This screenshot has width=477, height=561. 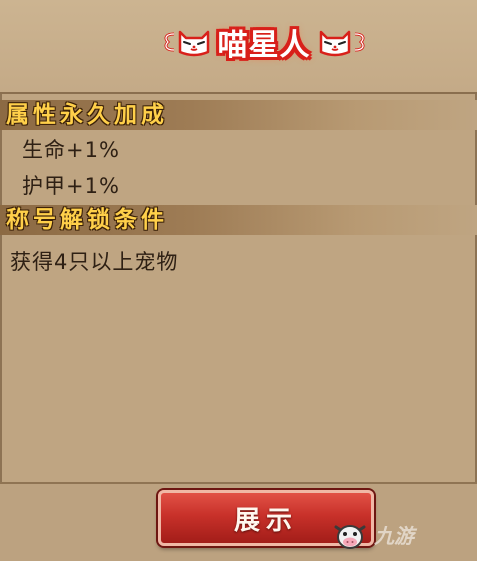 What do you see at coordinates (359, 42) in the screenshot?
I see `scroll-right-icon` at bounding box center [359, 42].